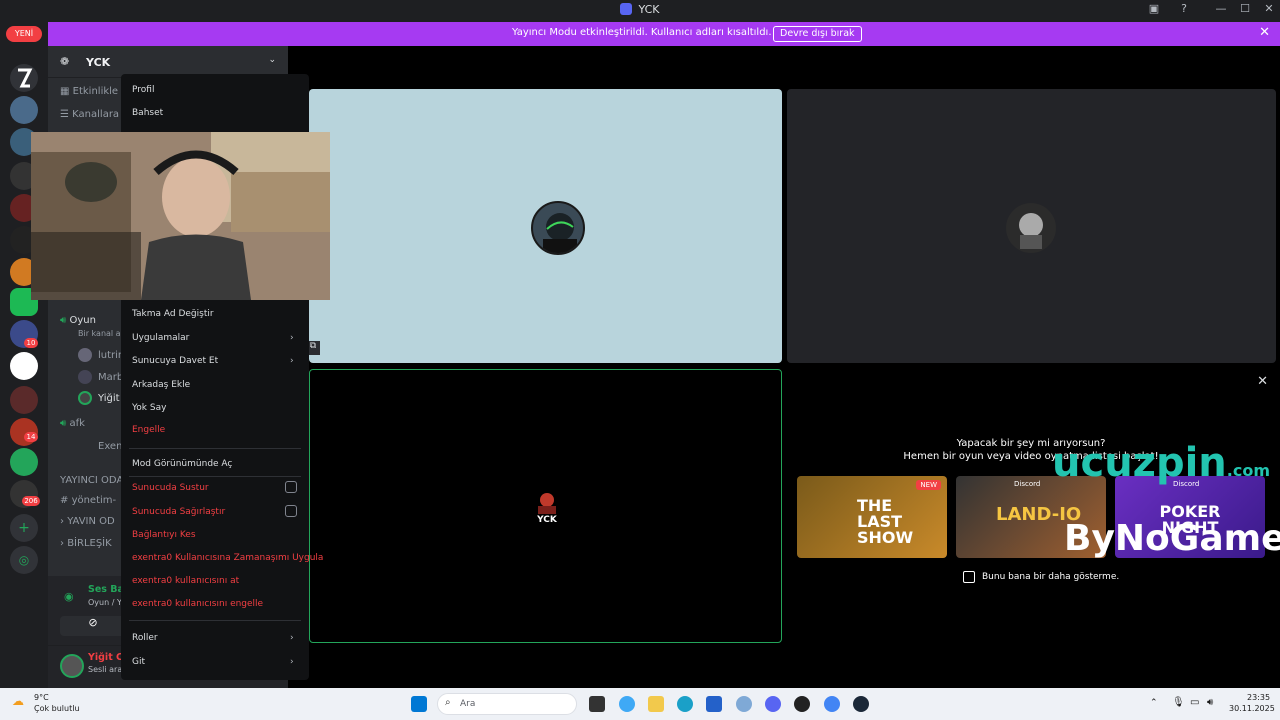 The height and width of the screenshot is (720, 1280). What do you see at coordinates (1258, 697) in the screenshot?
I see `clock-time: 23:35` at bounding box center [1258, 697].